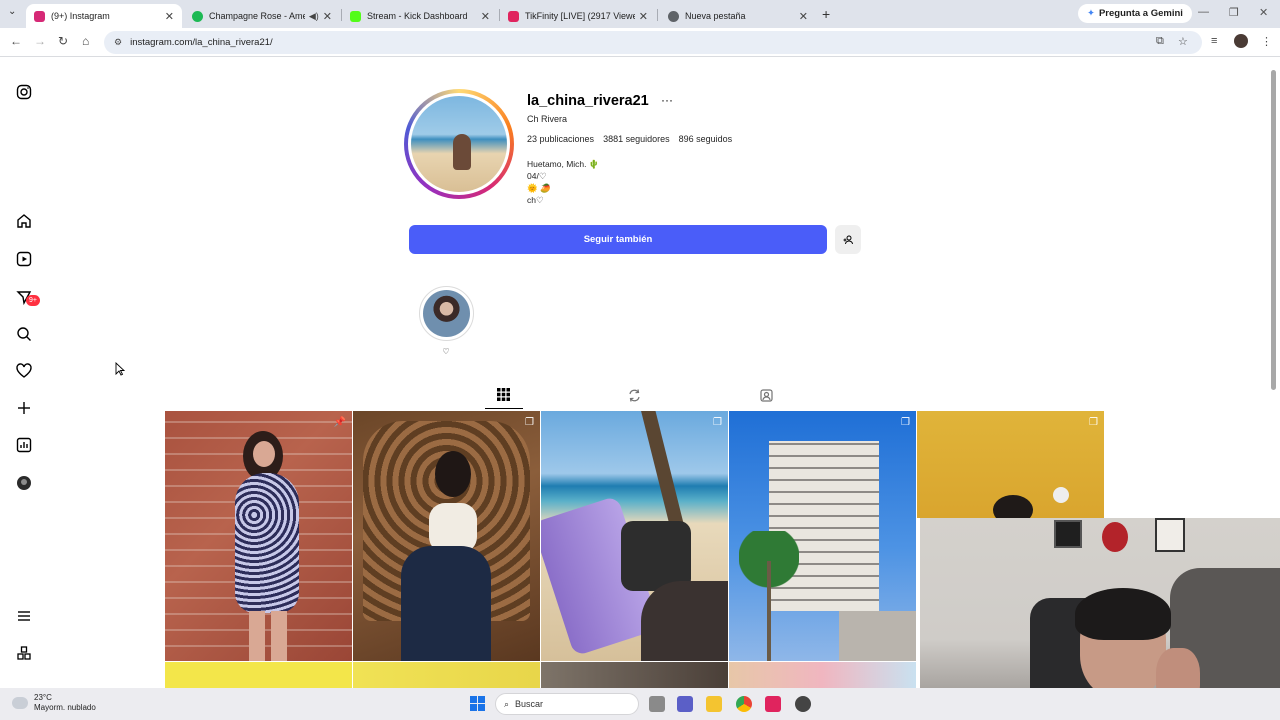 This screenshot has height=720, width=1280. I want to click on tab-tikfinity: TikFinity [LIVE] (2917 Viewers) ✕, so click(578, 16).